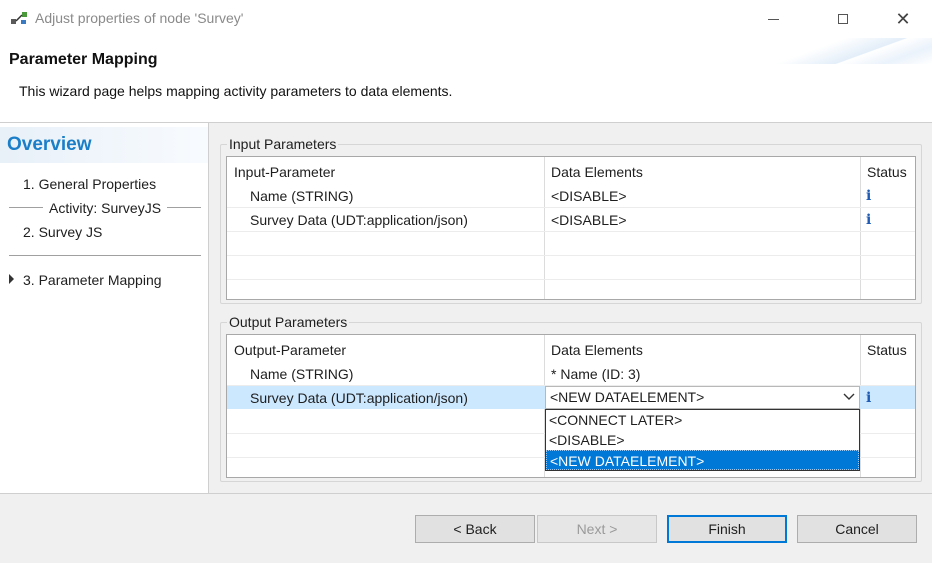  Describe the element at coordinates (288, 322) in the screenshot. I see `output-parameters-label: Output Parameters` at that location.